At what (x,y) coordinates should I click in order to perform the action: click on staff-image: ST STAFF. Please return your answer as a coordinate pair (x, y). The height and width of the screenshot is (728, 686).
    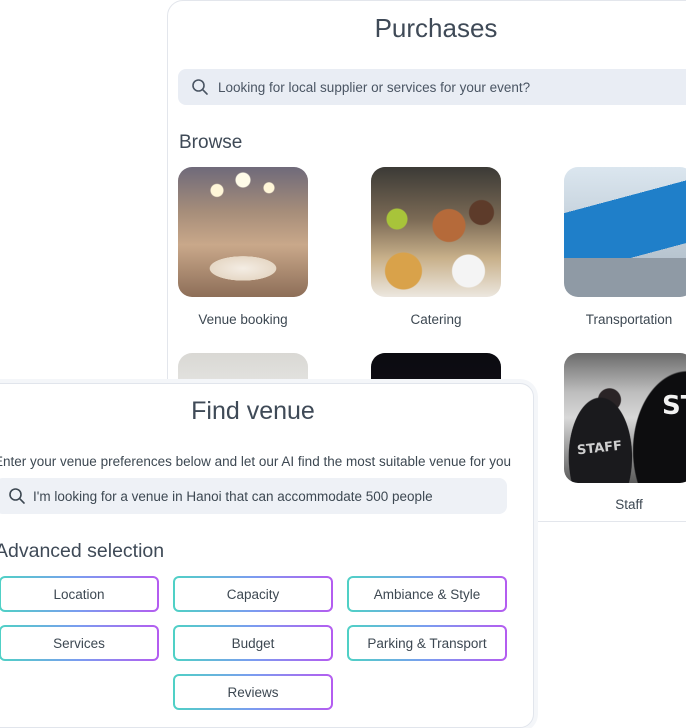
    Looking at the image, I should click on (625, 418).